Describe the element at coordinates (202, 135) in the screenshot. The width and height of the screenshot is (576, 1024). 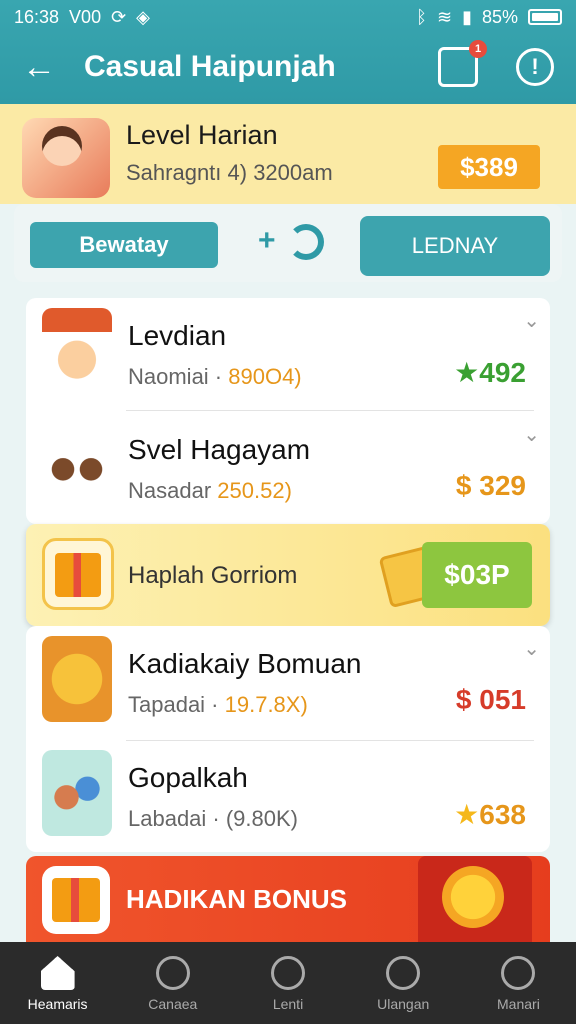
I see `level-title: Level Harian` at that location.